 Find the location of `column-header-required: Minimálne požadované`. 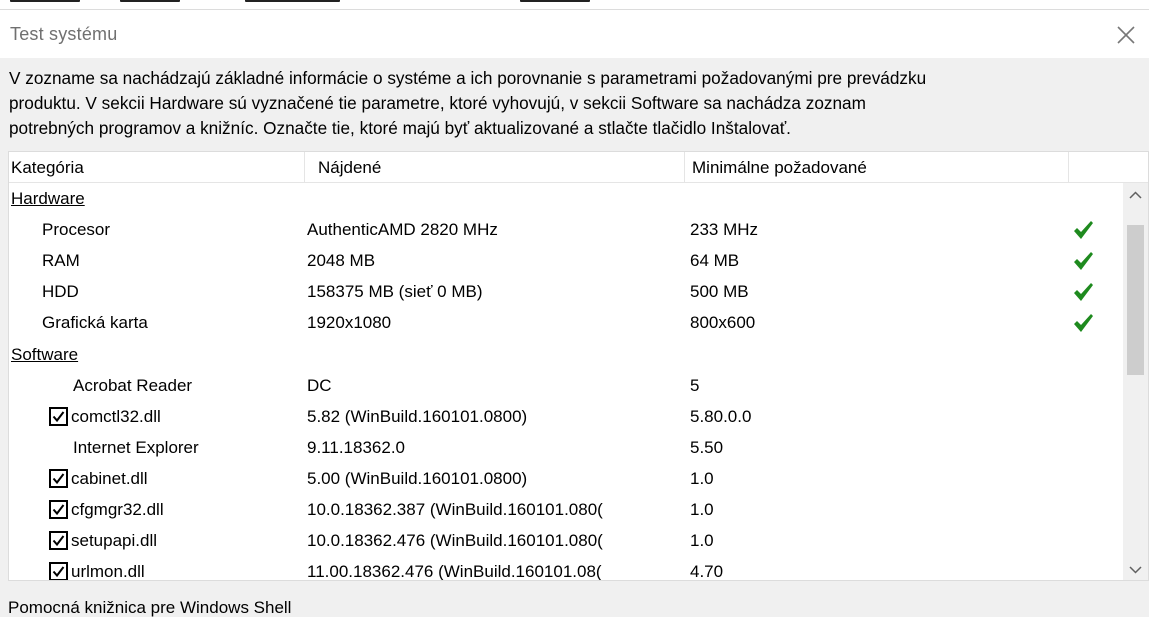

column-header-required: Minimálne požadované is located at coordinates (877, 167).